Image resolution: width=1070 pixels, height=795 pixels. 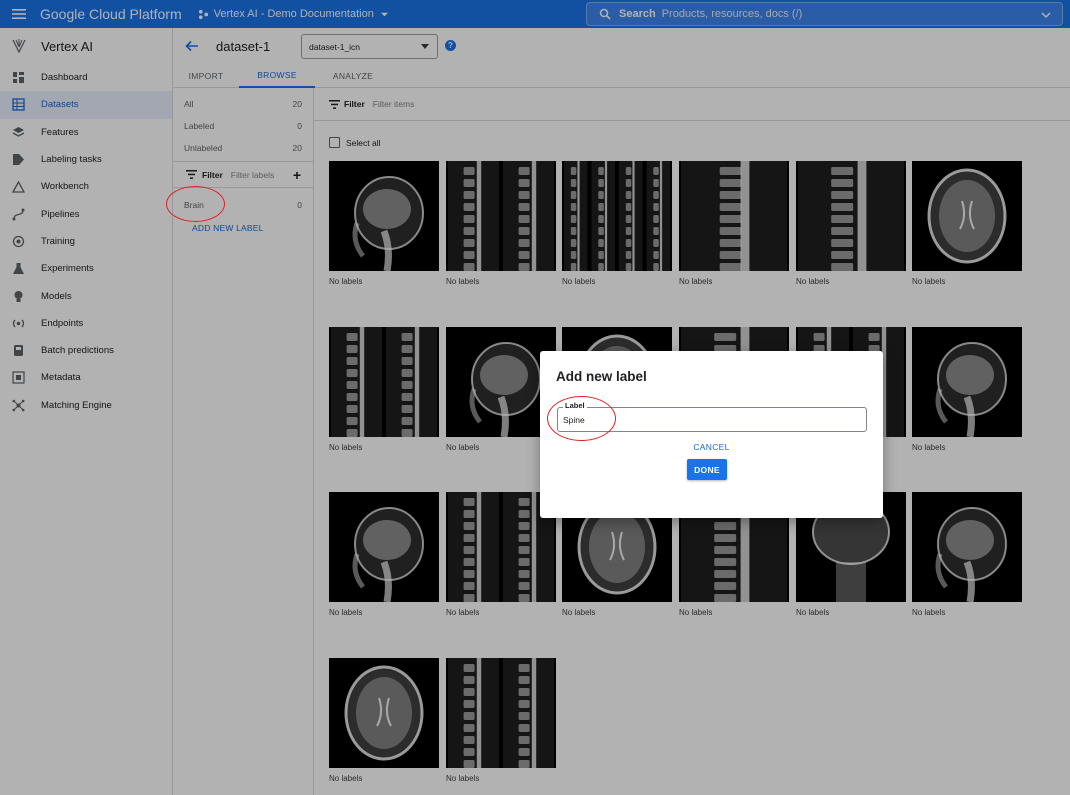 What do you see at coordinates (707, 469) in the screenshot?
I see `done-button: DONE` at bounding box center [707, 469].